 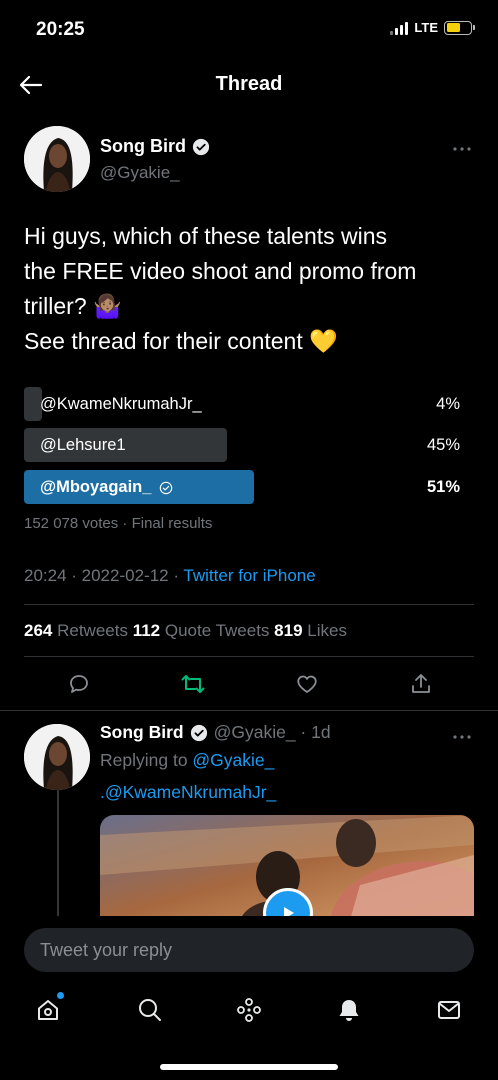 What do you see at coordinates (220, 271) in the screenshot?
I see `tweet-line: the FREE video shoot and promo from` at bounding box center [220, 271].